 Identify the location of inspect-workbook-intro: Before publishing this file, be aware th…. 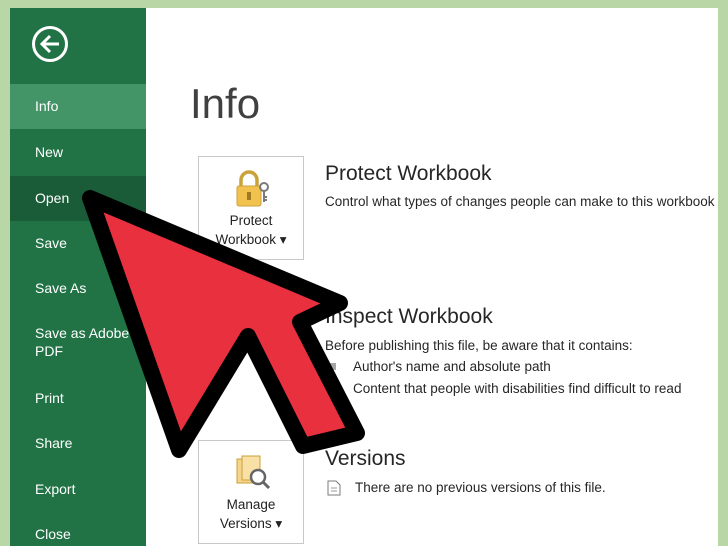
(479, 345).